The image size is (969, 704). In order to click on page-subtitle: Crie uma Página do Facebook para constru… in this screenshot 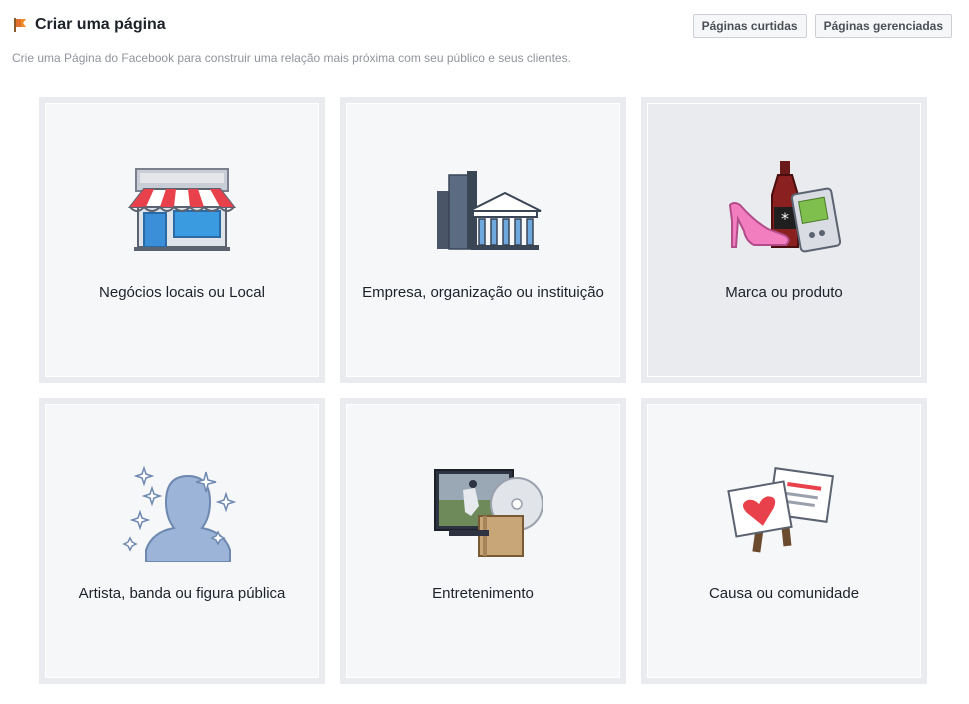, I will do `click(291, 58)`.